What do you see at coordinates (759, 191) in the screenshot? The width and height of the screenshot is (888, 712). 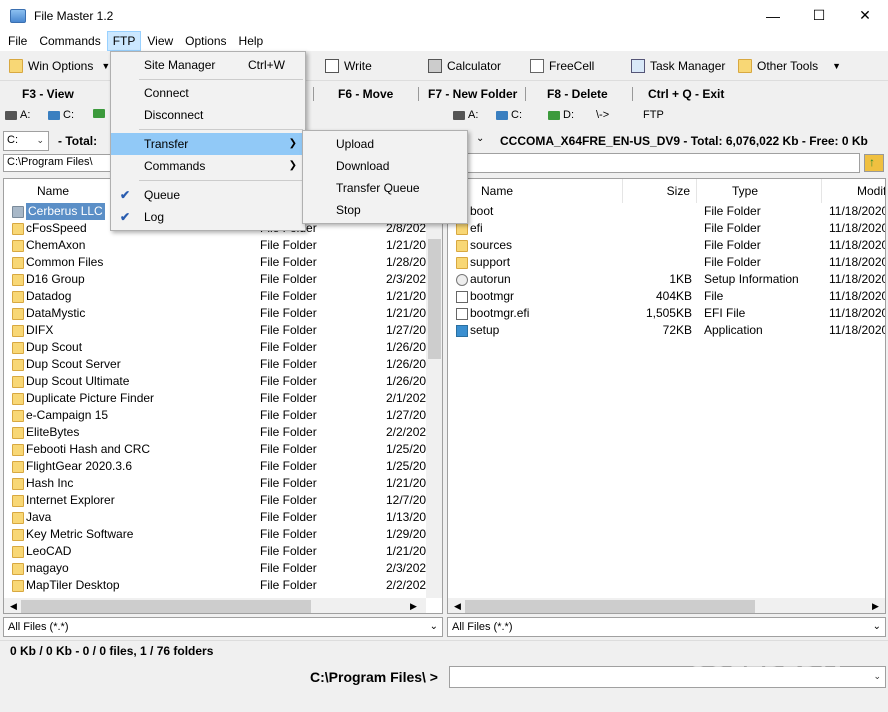 I see `right-col-type: Type` at bounding box center [759, 191].